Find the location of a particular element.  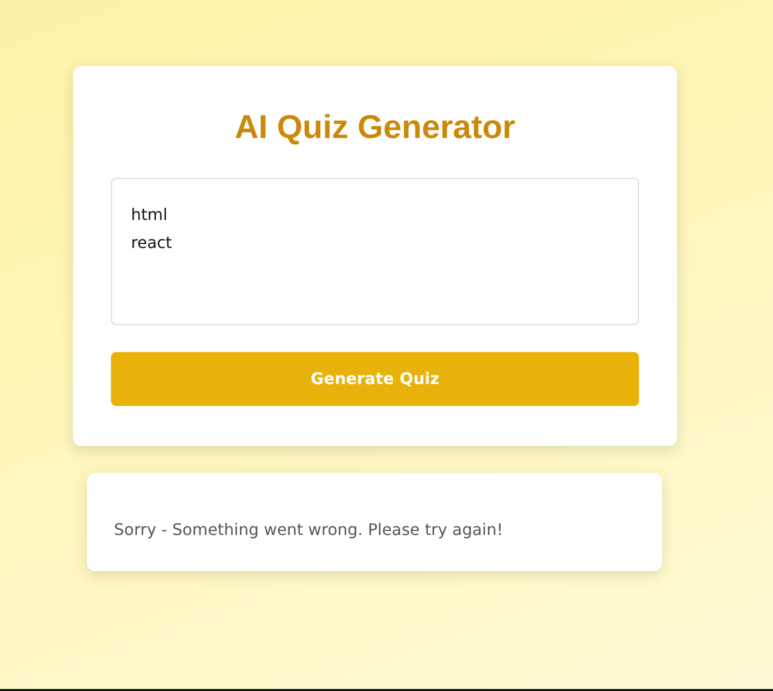

error-message: Sorry - Something went wrong. Please try again! is located at coordinates (309, 530).